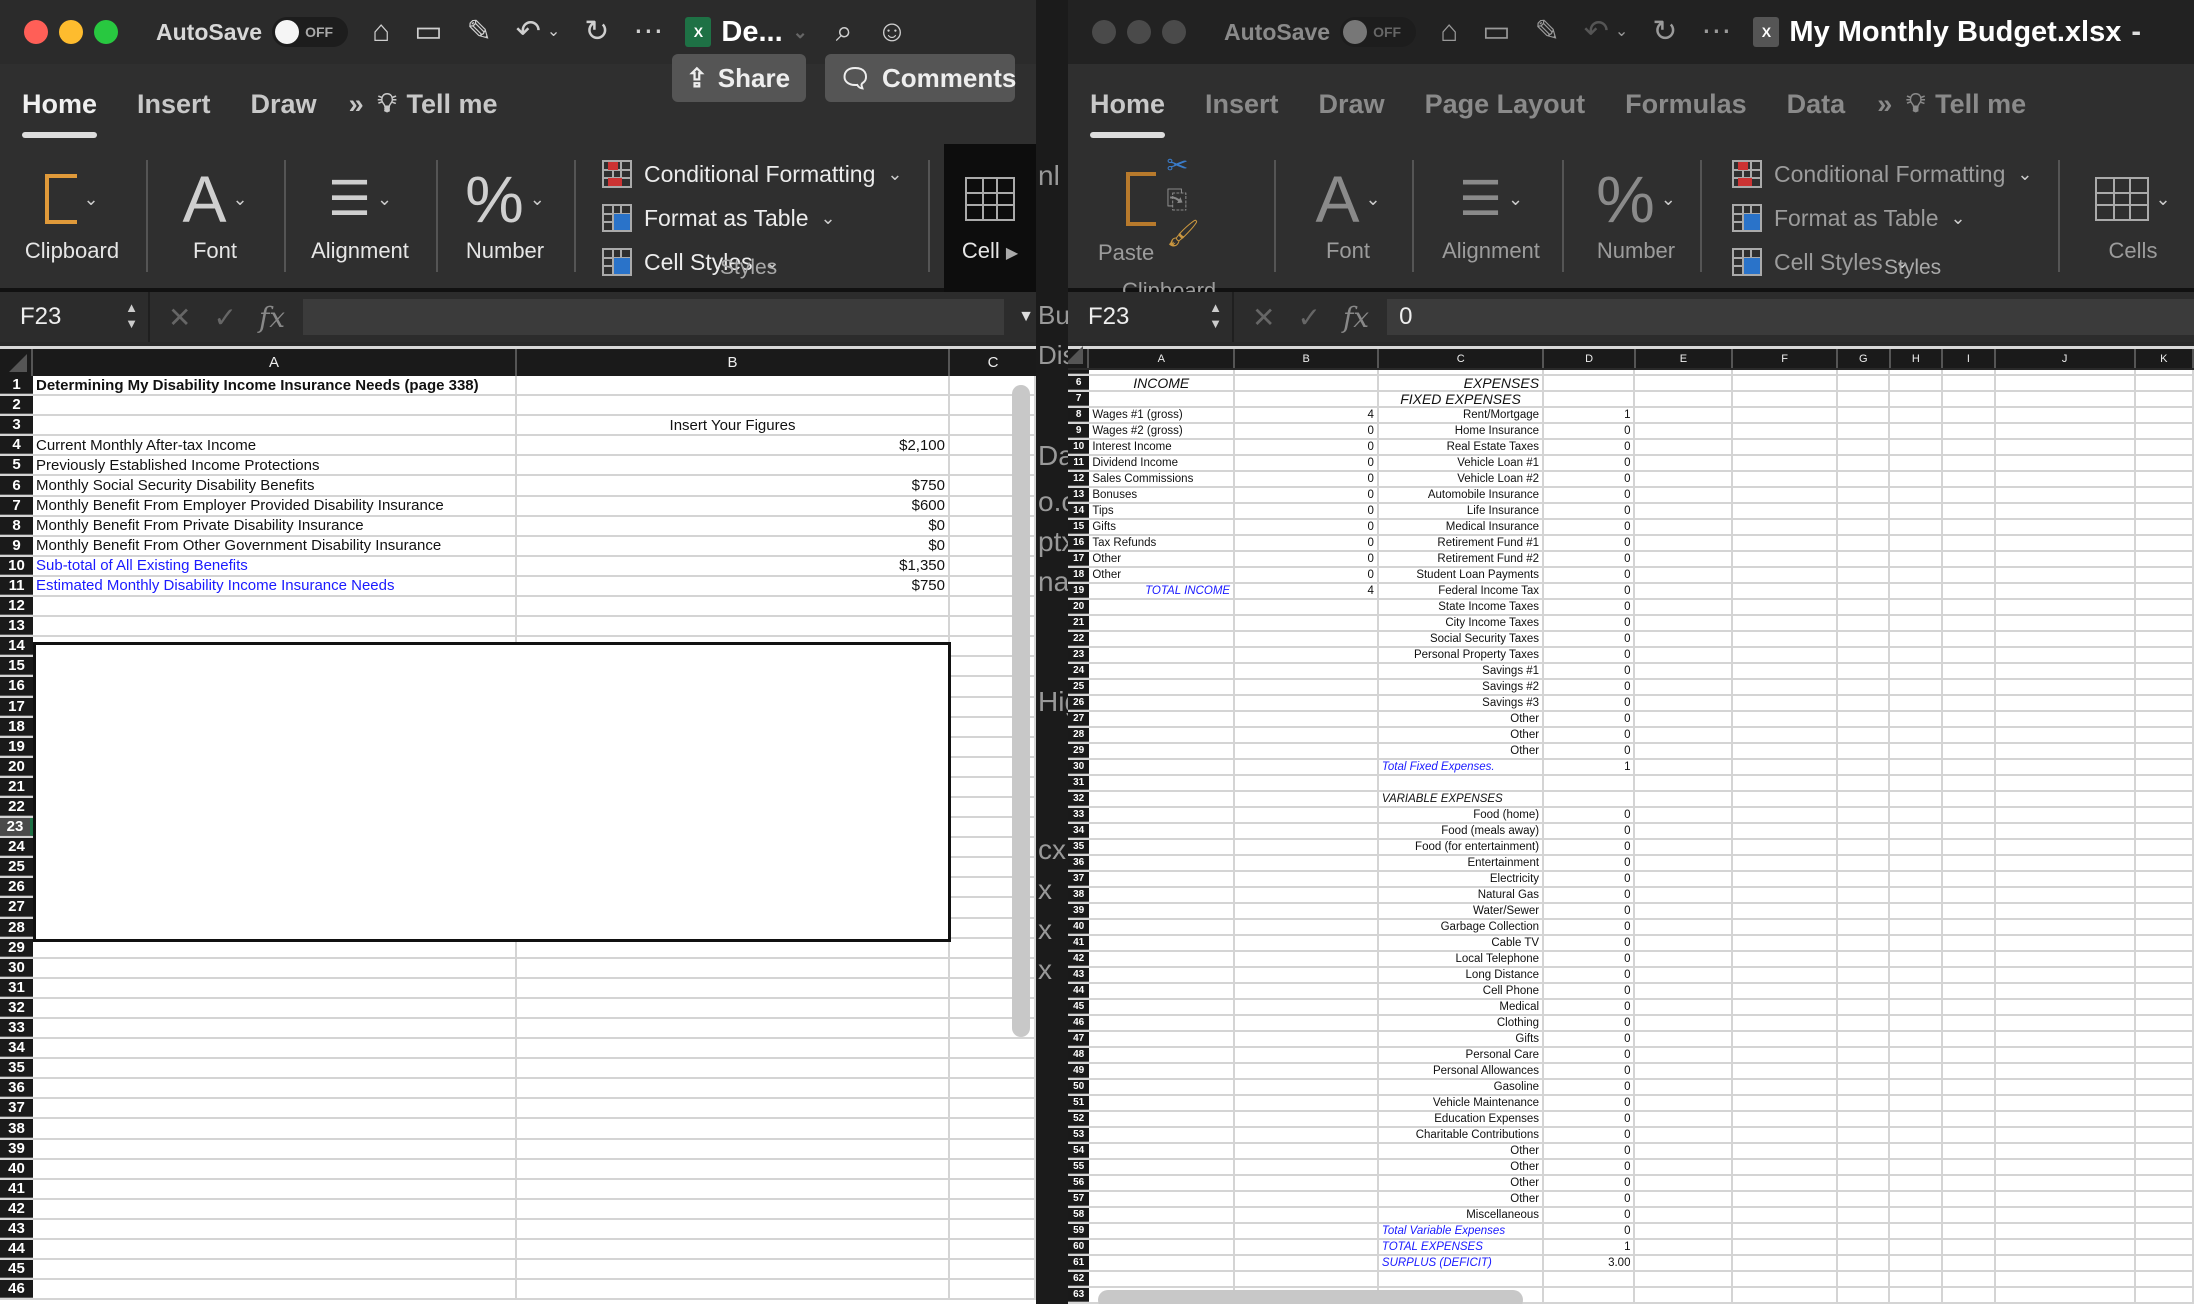 This screenshot has height=1304, width=2194. I want to click on row-header: 44, so click(16, 1249).